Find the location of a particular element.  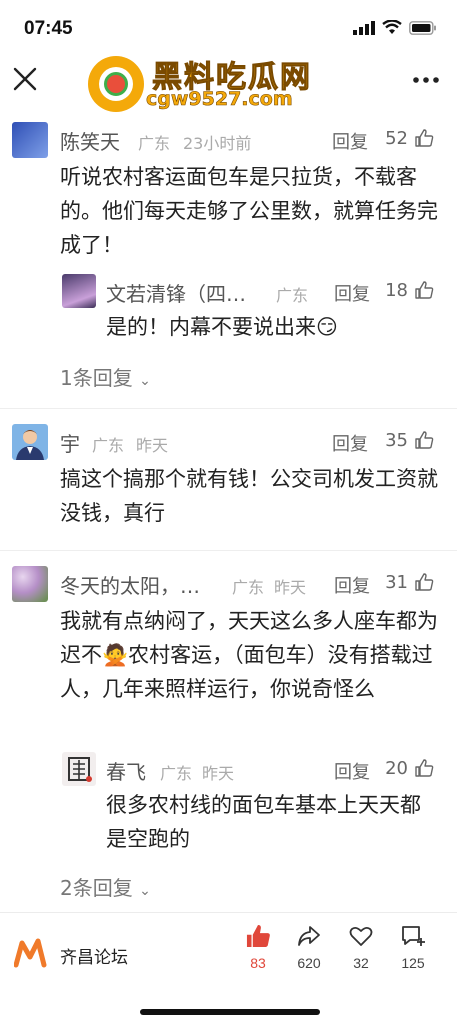

expand-replies-button: 1条回复 ⌄ is located at coordinates (105, 376).